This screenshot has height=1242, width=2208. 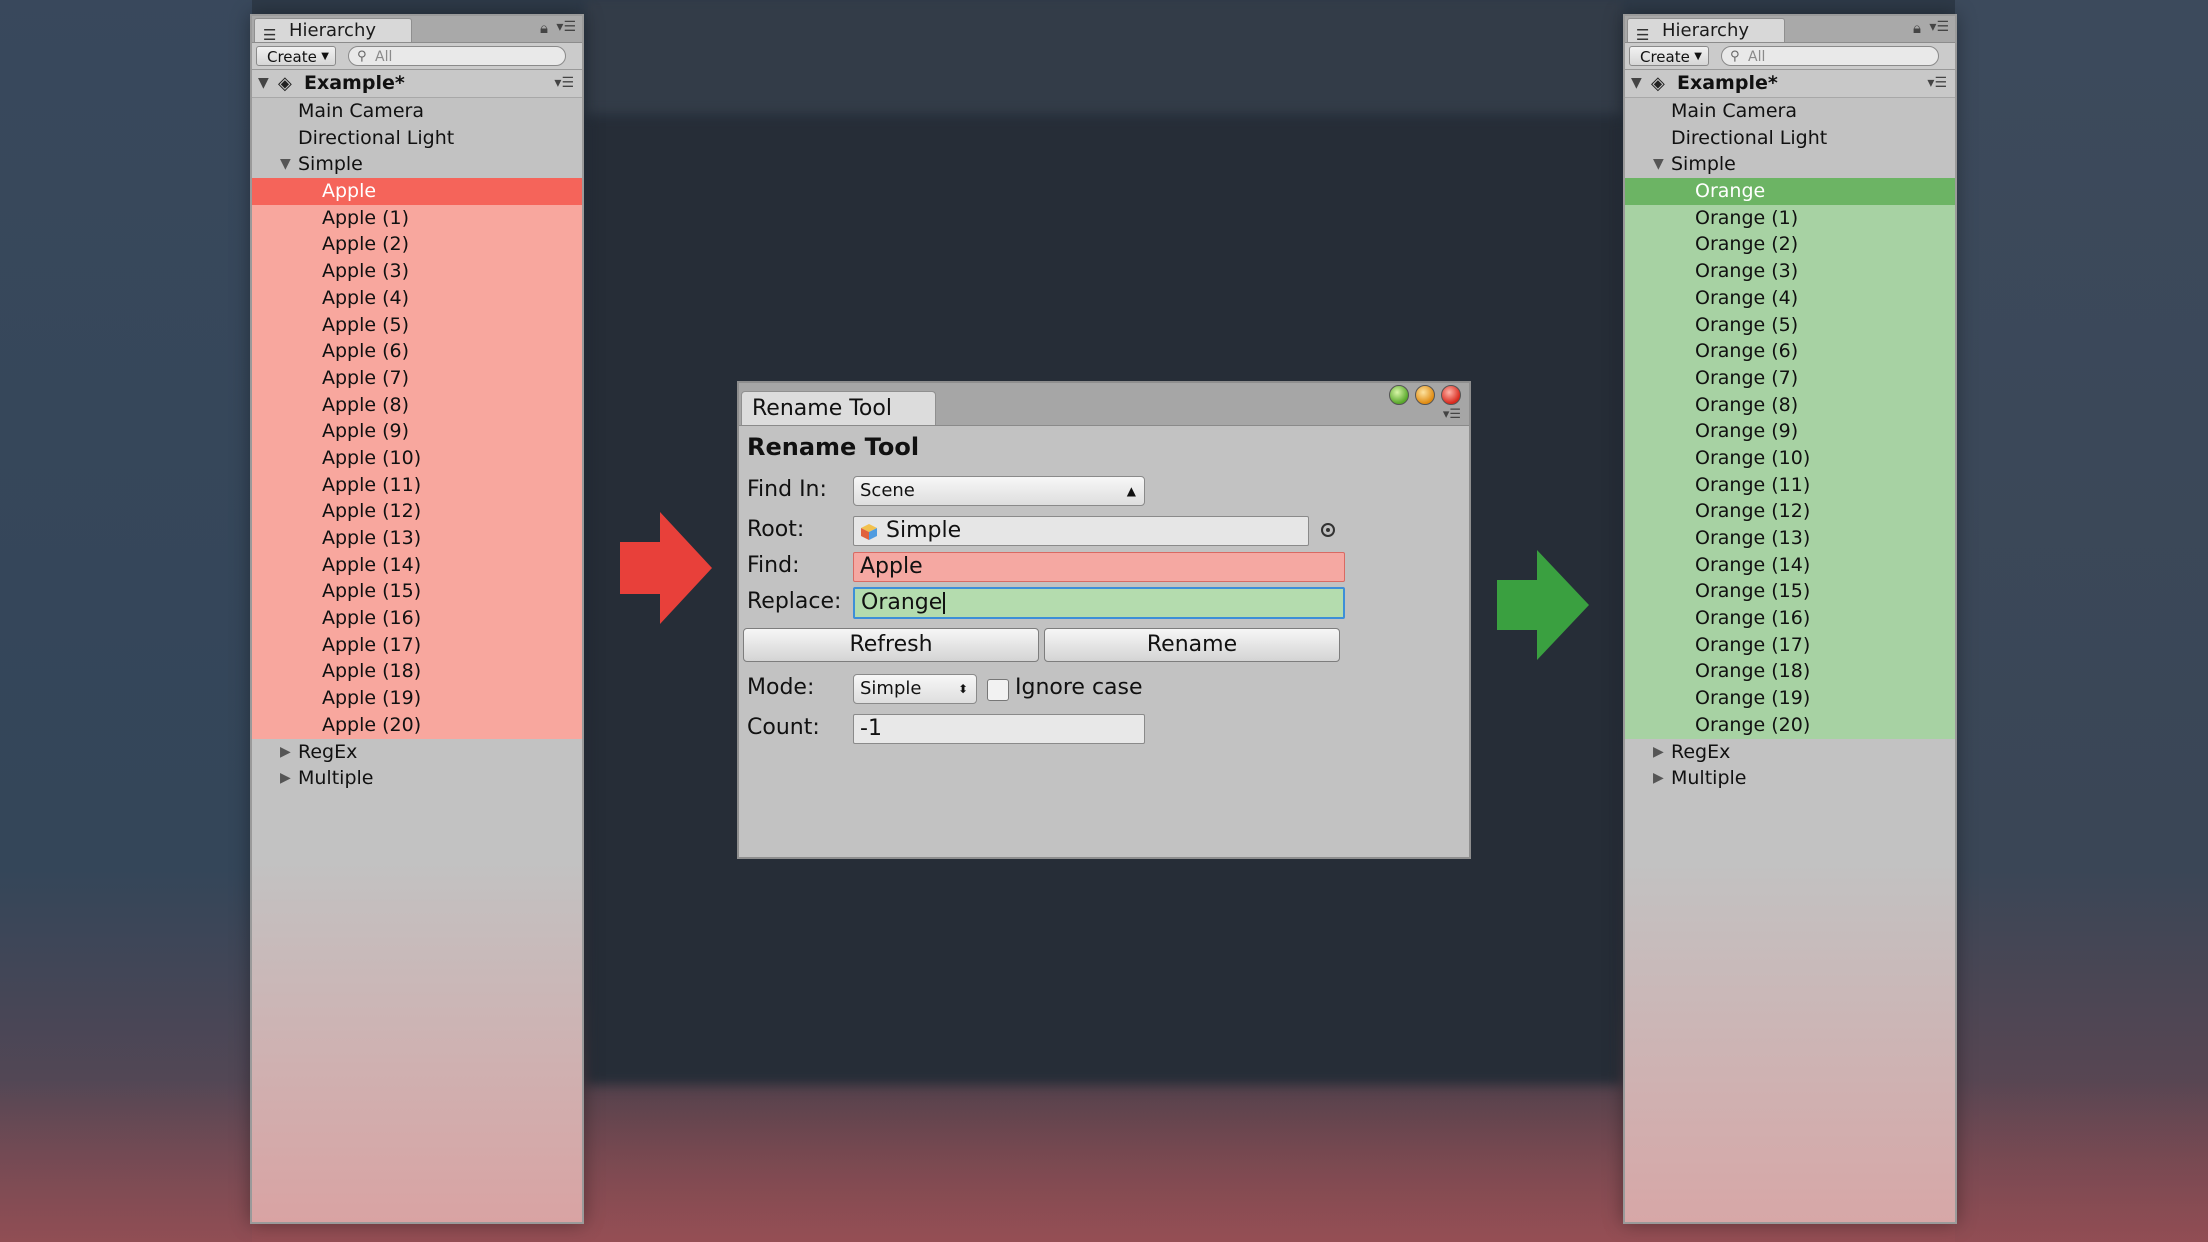 I want to click on tree-item-child: Apple (15), so click(x=417, y=592).